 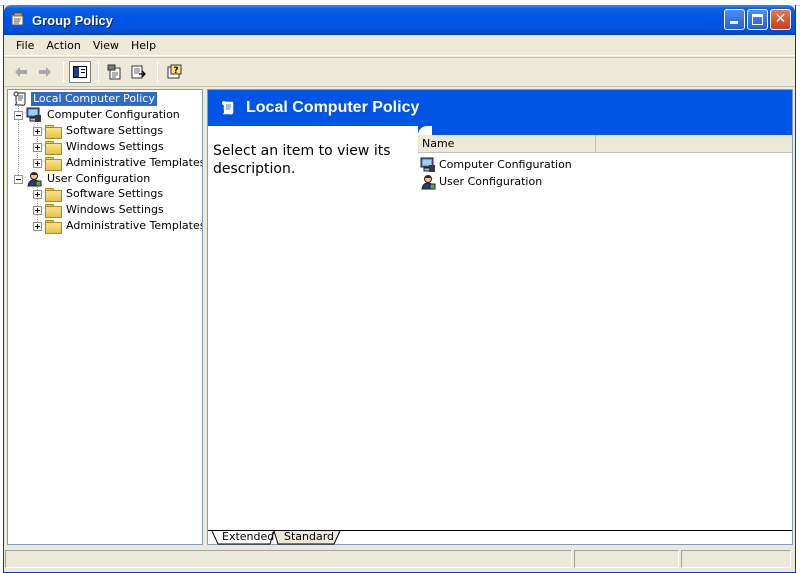 What do you see at coordinates (626, 559) in the screenshot?
I see `status-cell-secondary` at bounding box center [626, 559].